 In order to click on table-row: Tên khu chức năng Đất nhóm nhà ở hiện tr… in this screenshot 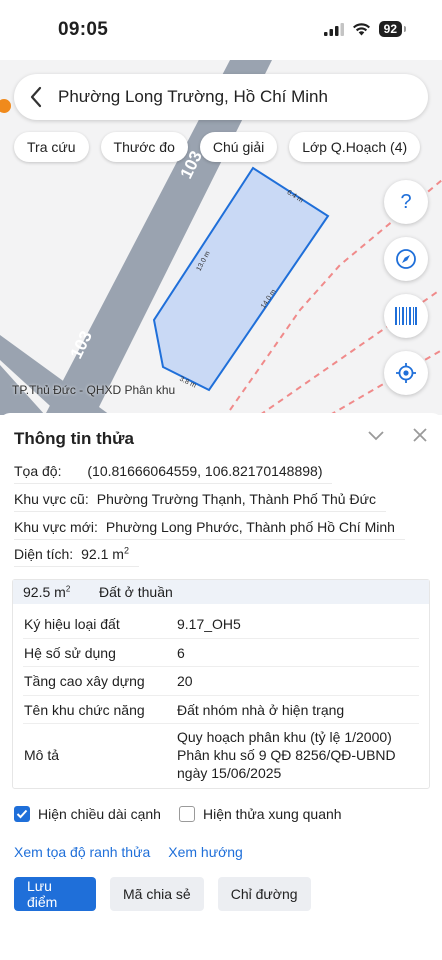, I will do `click(221, 710)`.